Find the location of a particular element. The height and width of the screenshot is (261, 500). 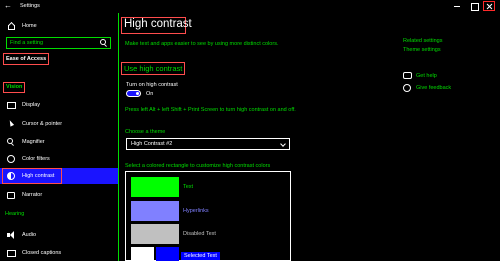

feedback-icon is located at coordinates (407, 88).